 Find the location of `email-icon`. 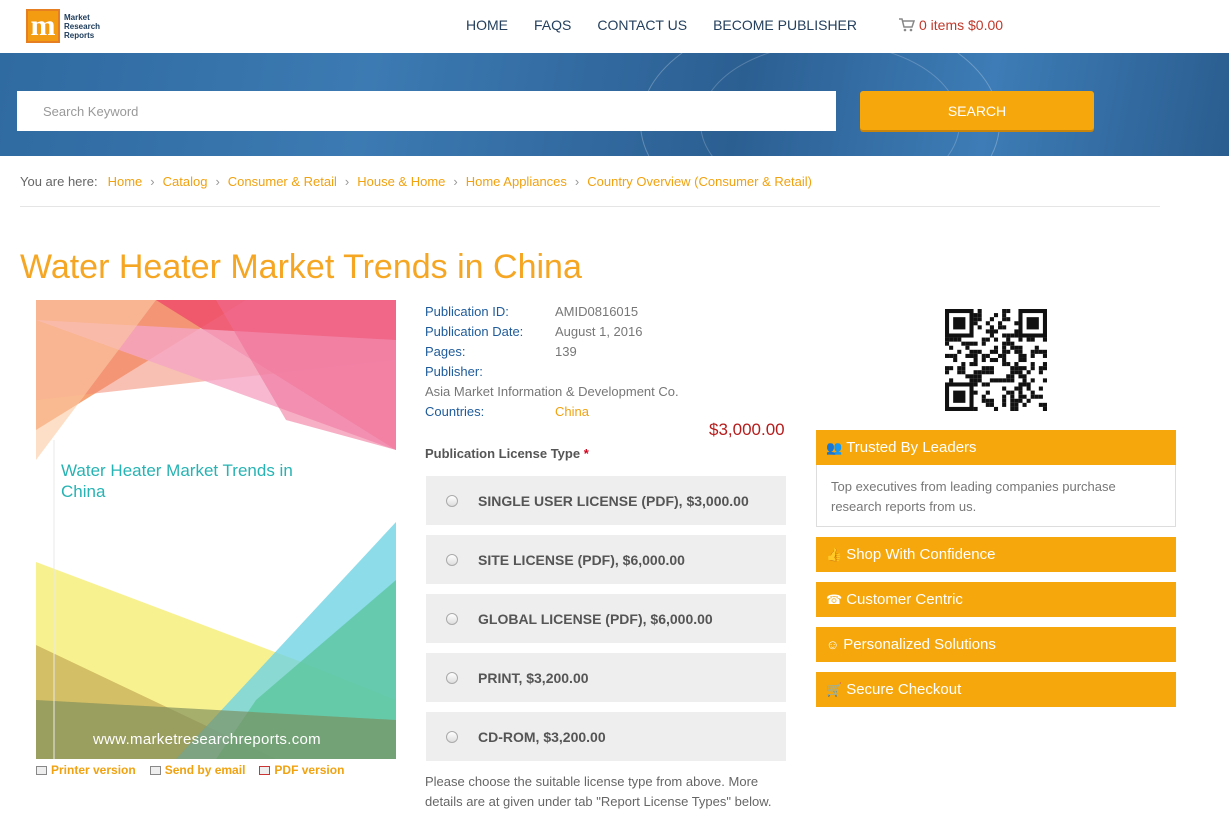

email-icon is located at coordinates (155, 770).